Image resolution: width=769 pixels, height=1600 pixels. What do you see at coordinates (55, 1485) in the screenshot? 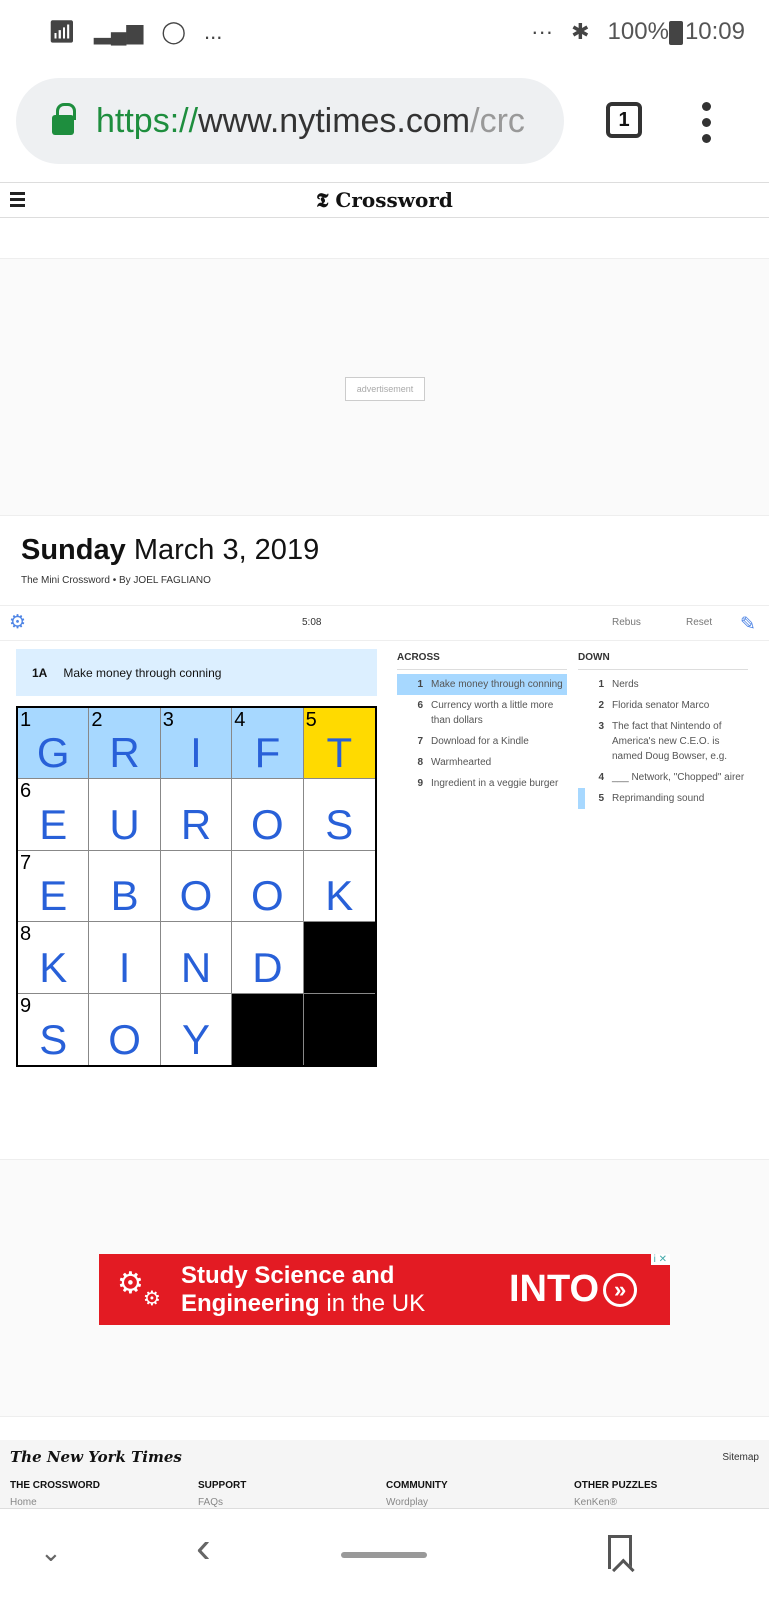
I see `footer-column-title: THE CROSSWORD` at bounding box center [55, 1485].